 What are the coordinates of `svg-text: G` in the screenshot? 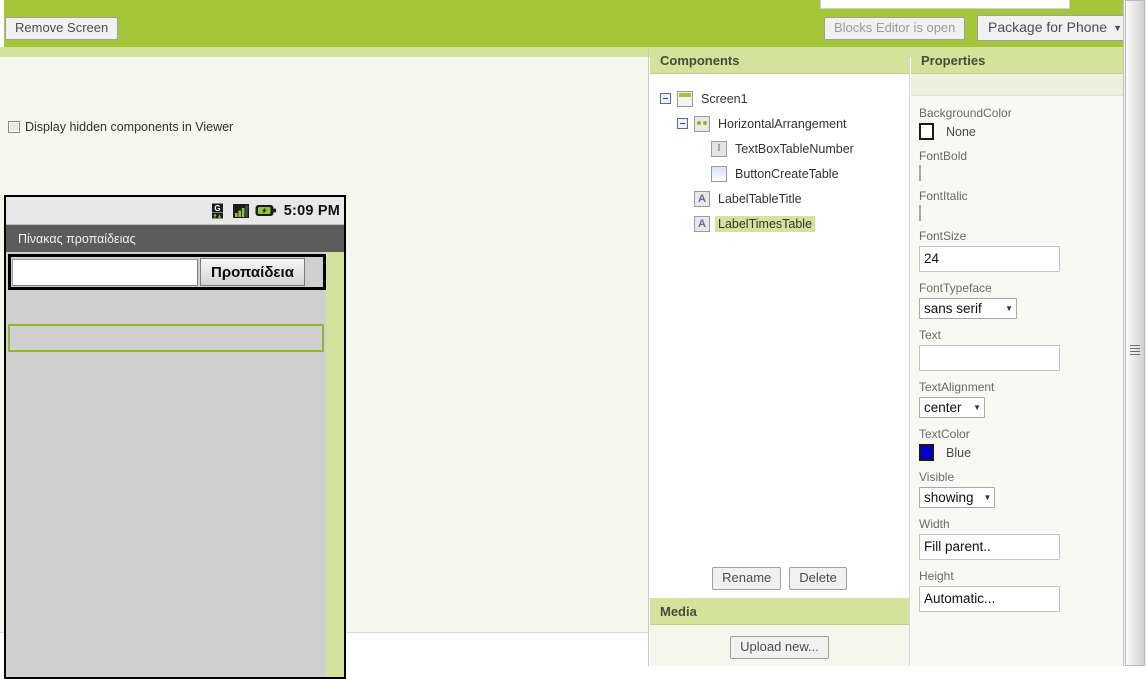 It's located at (217, 208).